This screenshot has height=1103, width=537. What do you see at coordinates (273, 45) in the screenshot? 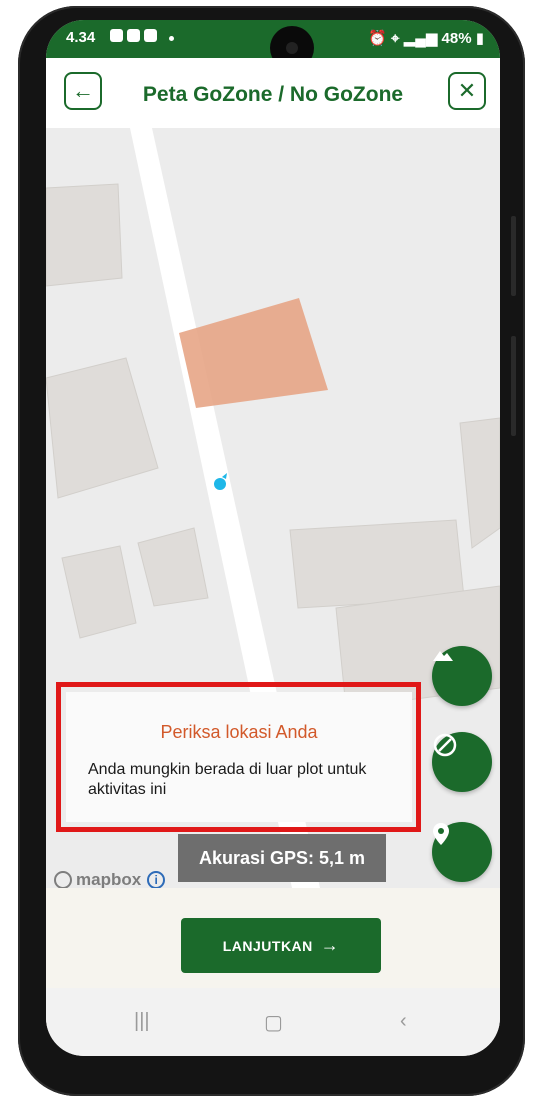
I see `status-bar: 4.34 ⏰ ⌖ ▂▄▆ 48% ▮` at bounding box center [273, 45].